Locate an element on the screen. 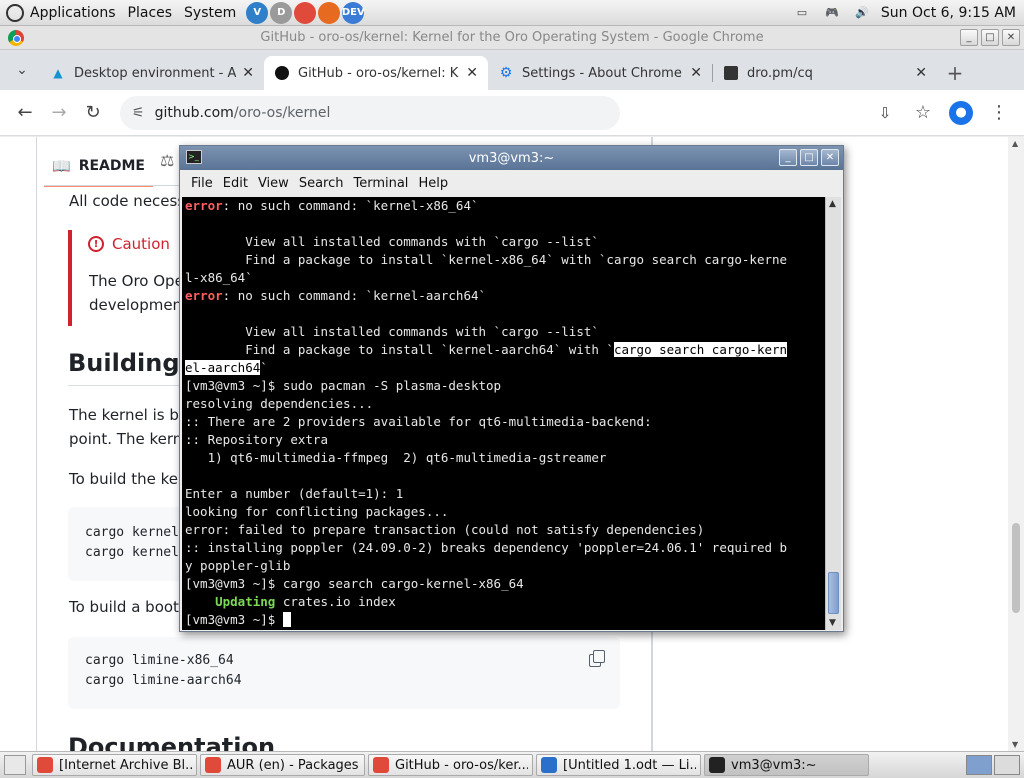 The height and width of the screenshot is (778, 1024). forward-button: → is located at coordinates (59, 113).